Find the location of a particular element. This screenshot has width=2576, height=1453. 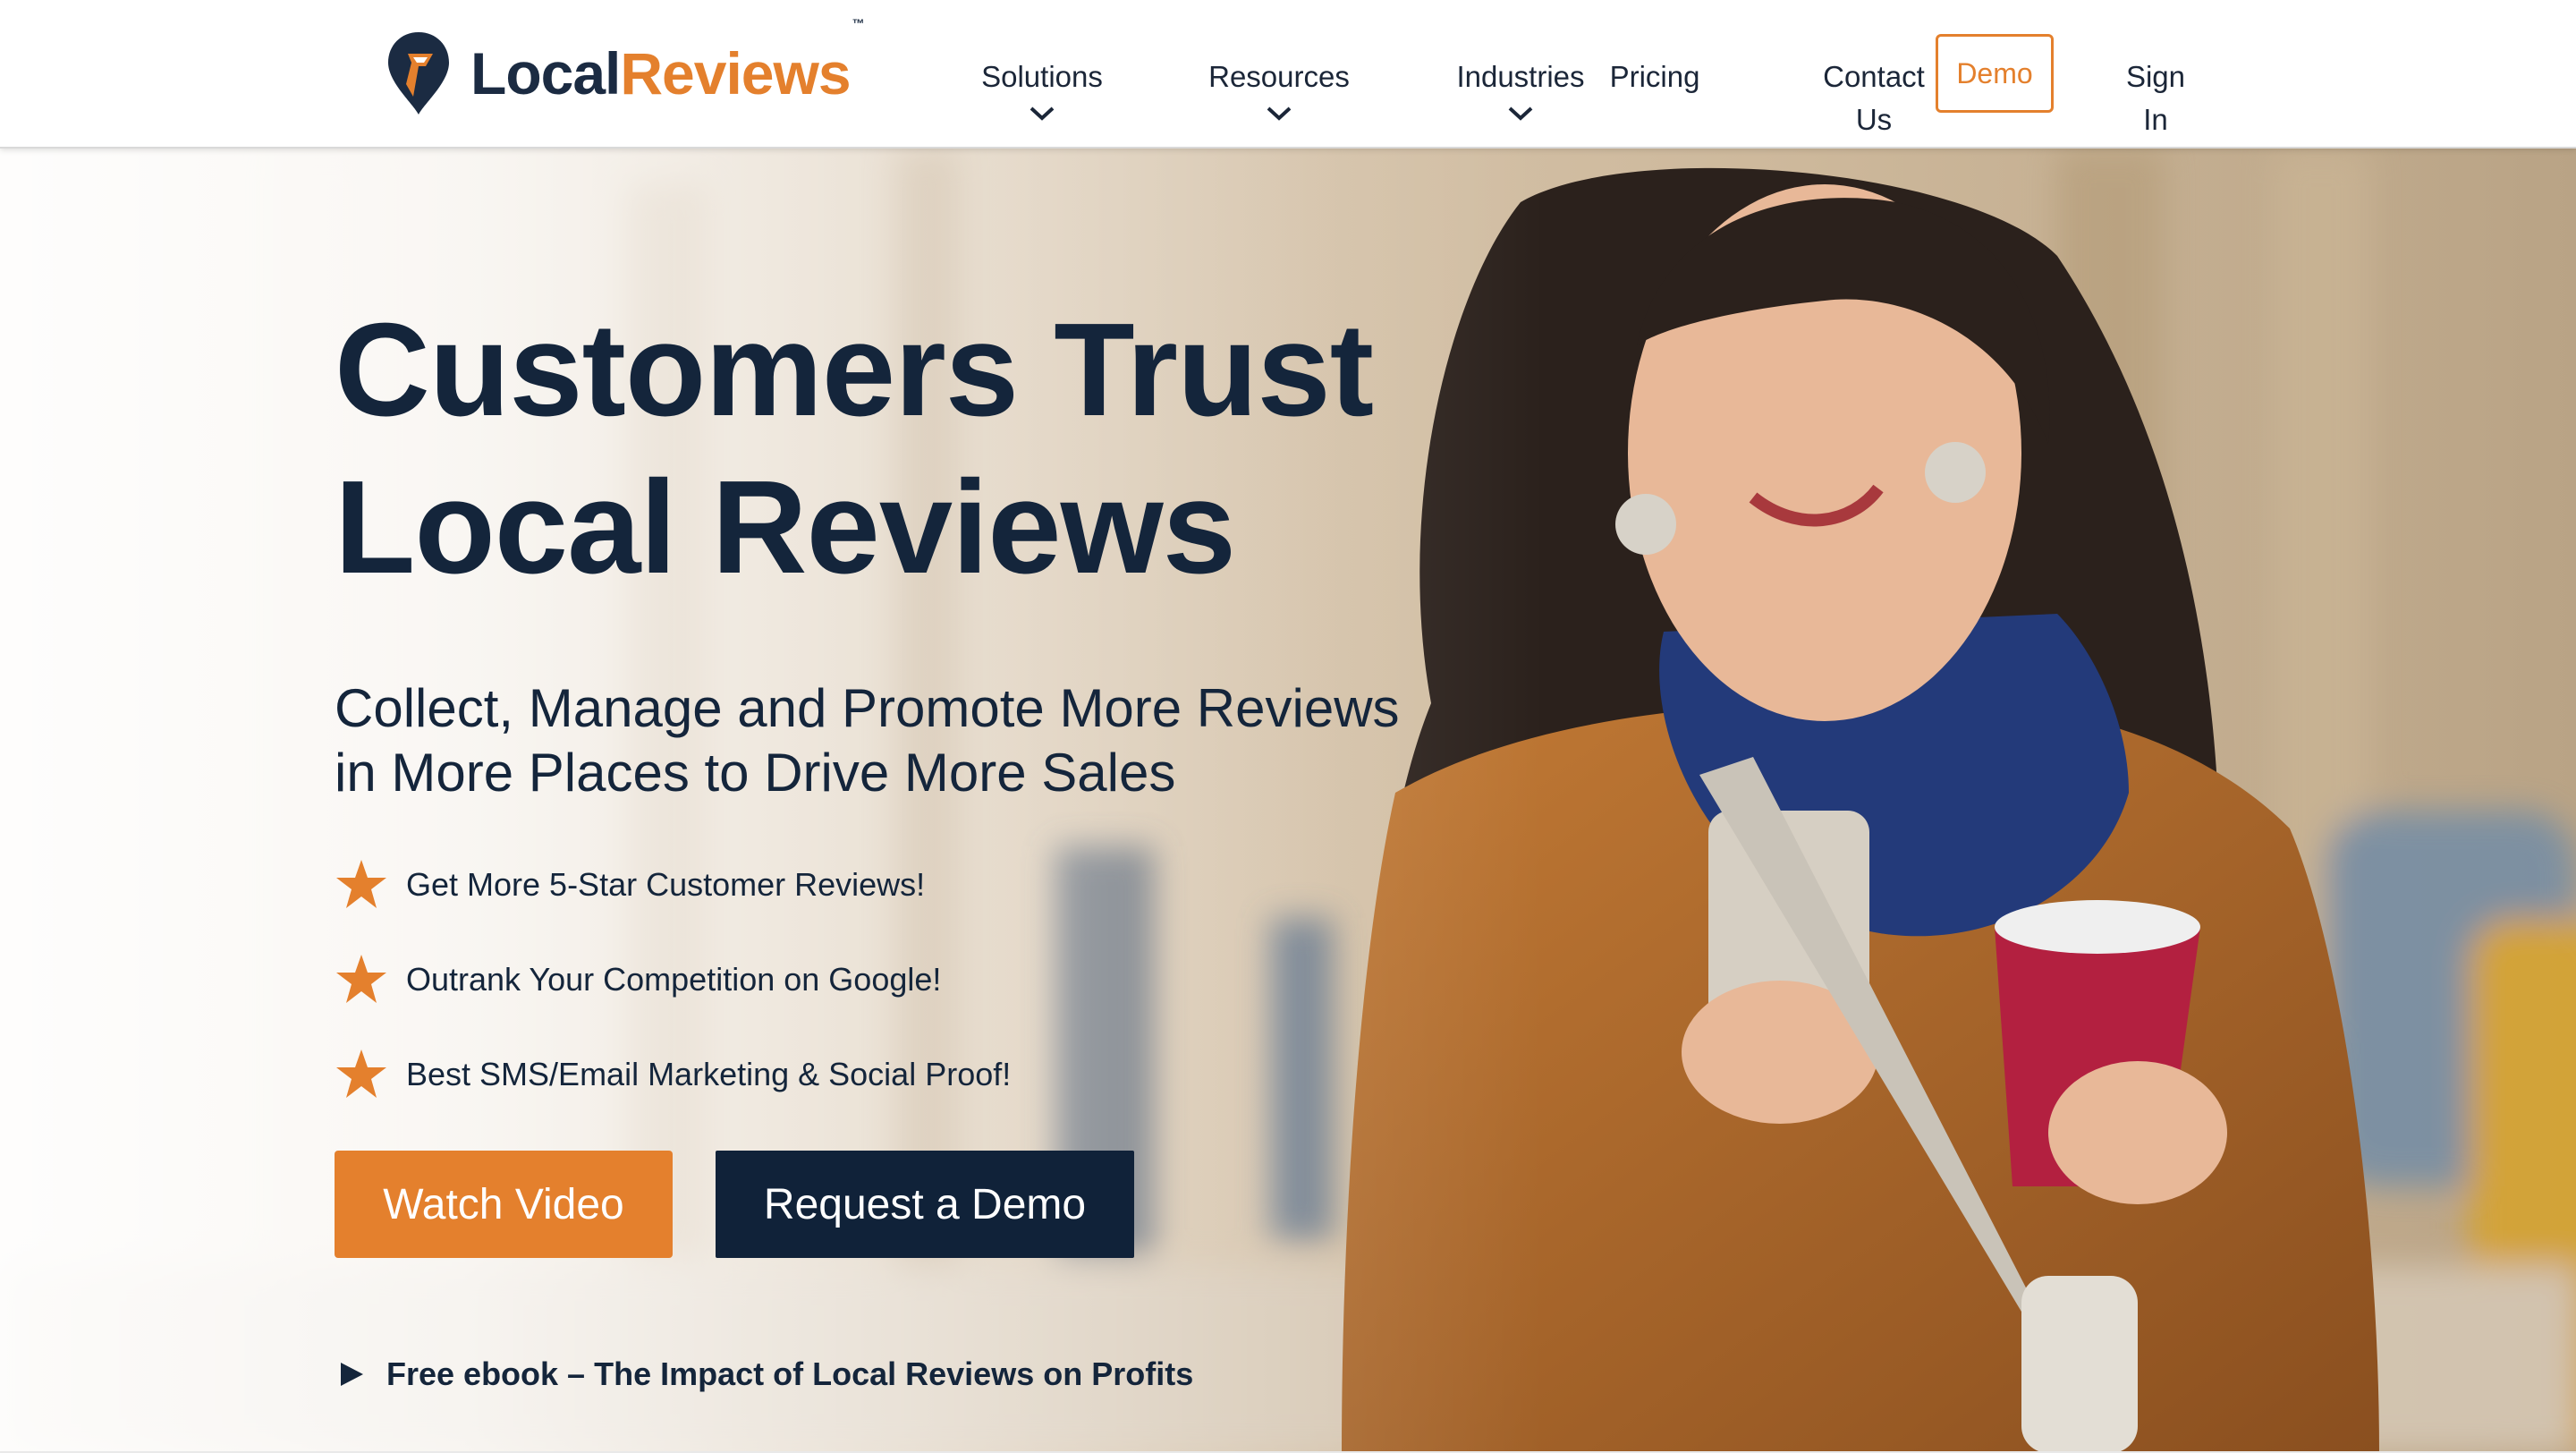

nav-pricing: Pricing is located at coordinates (1654, 76).